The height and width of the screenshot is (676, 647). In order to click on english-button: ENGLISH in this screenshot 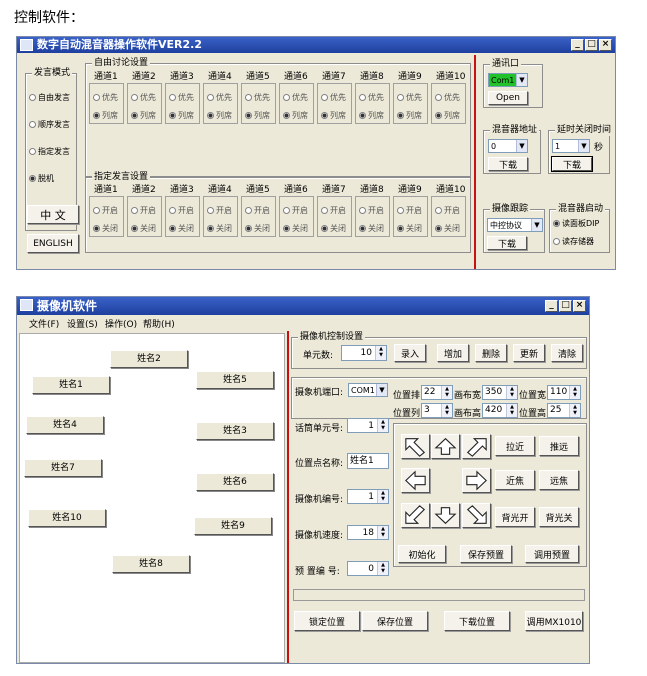, I will do `click(53, 243)`.